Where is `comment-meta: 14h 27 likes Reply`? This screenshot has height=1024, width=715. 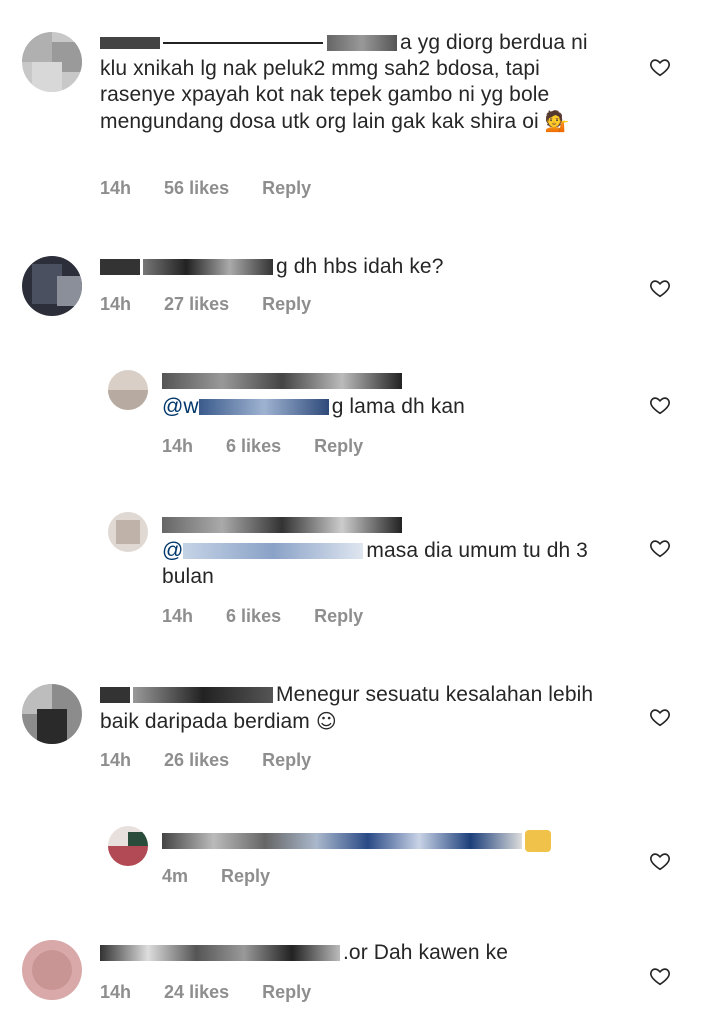
comment-meta: 14h 27 likes Reply is located at coordinates (219, 304).